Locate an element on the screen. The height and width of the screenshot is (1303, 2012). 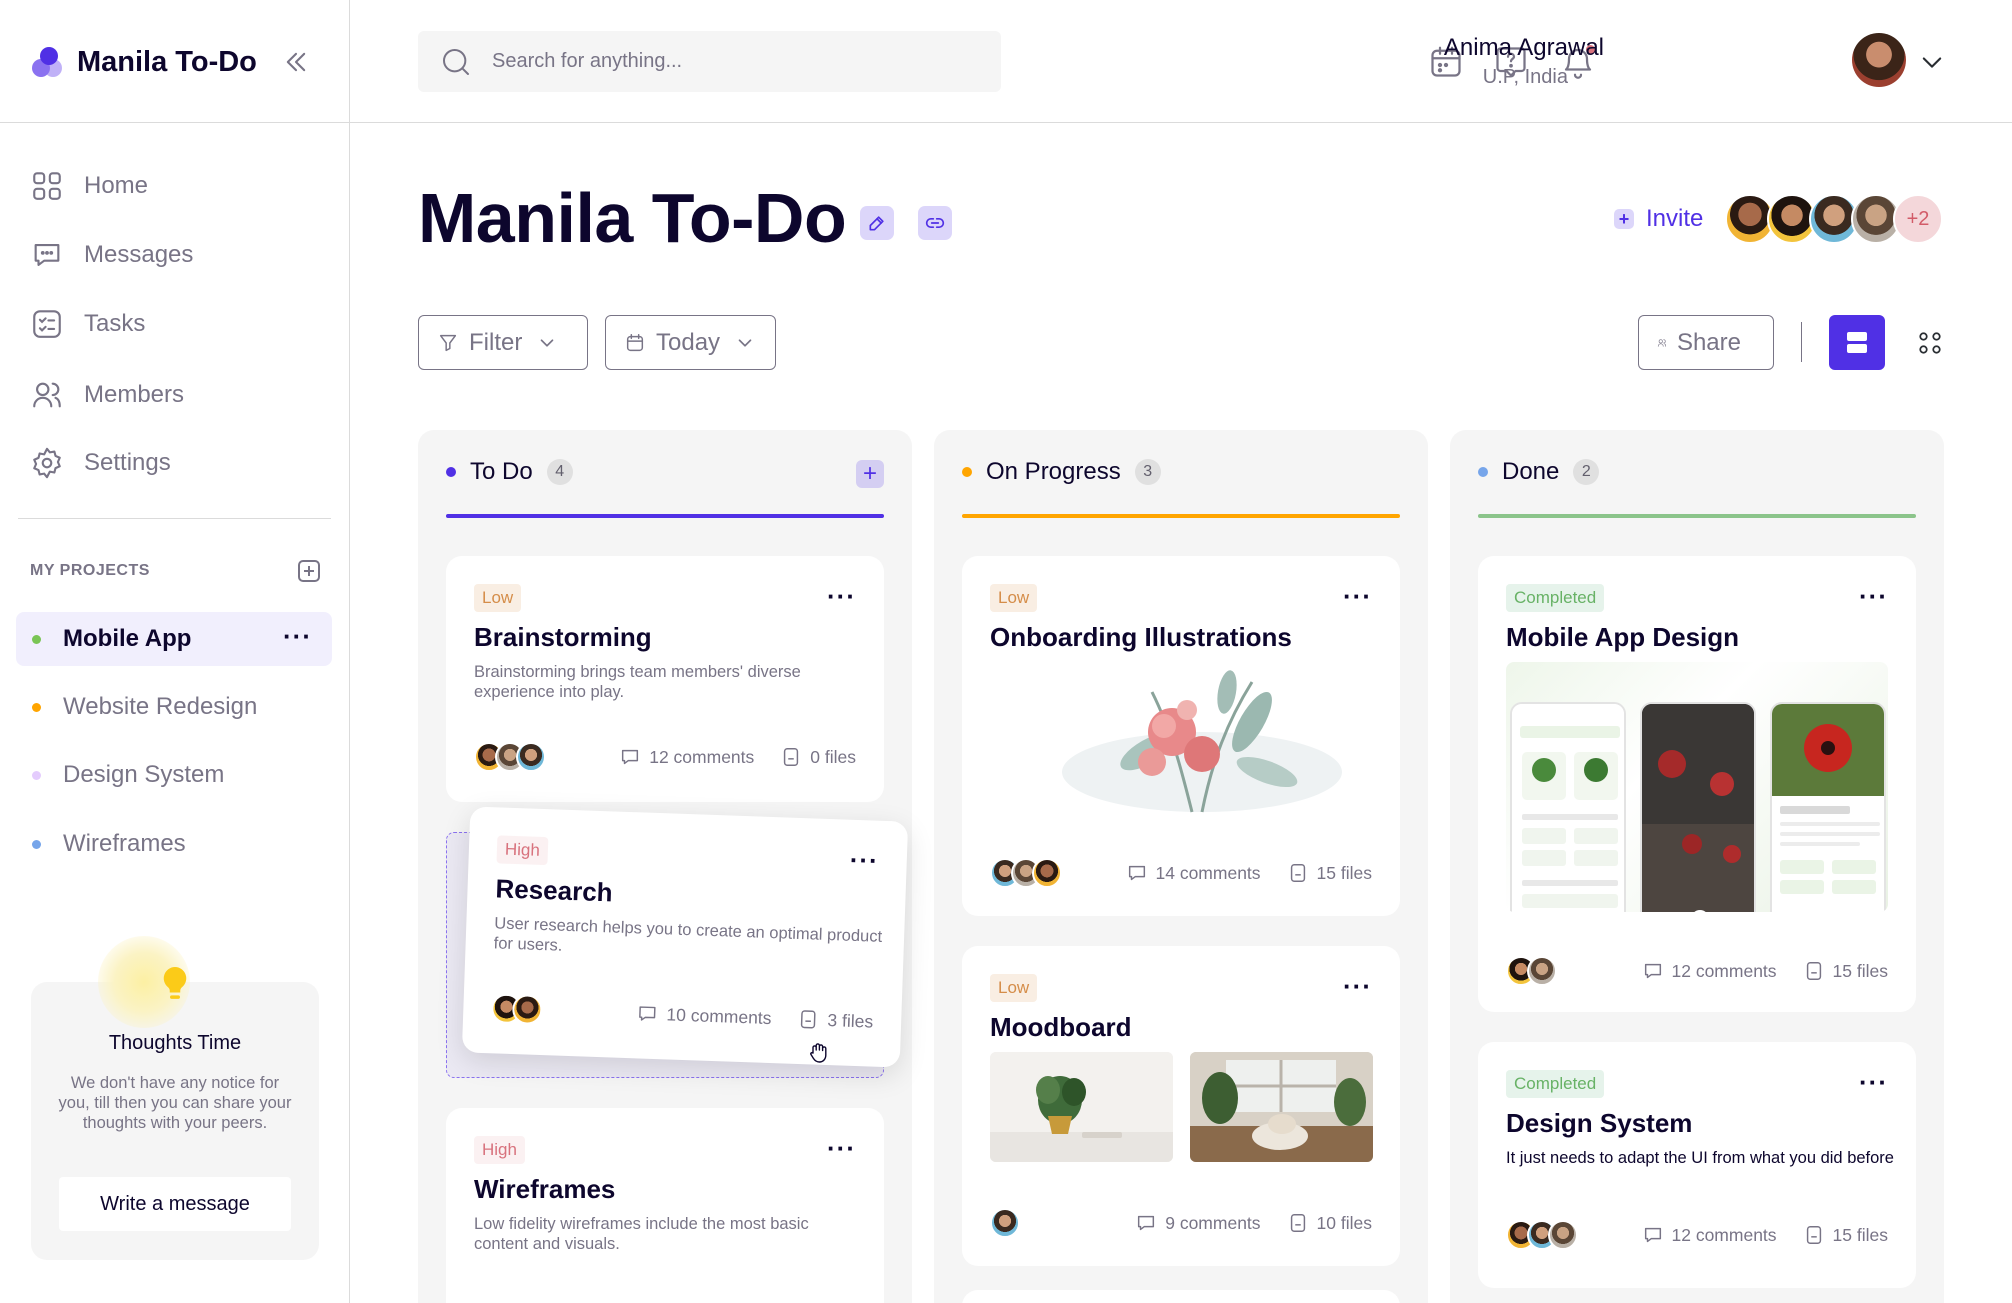
project-item-mobile-app: Mobile App ··· is located at coordinates (174, 639).